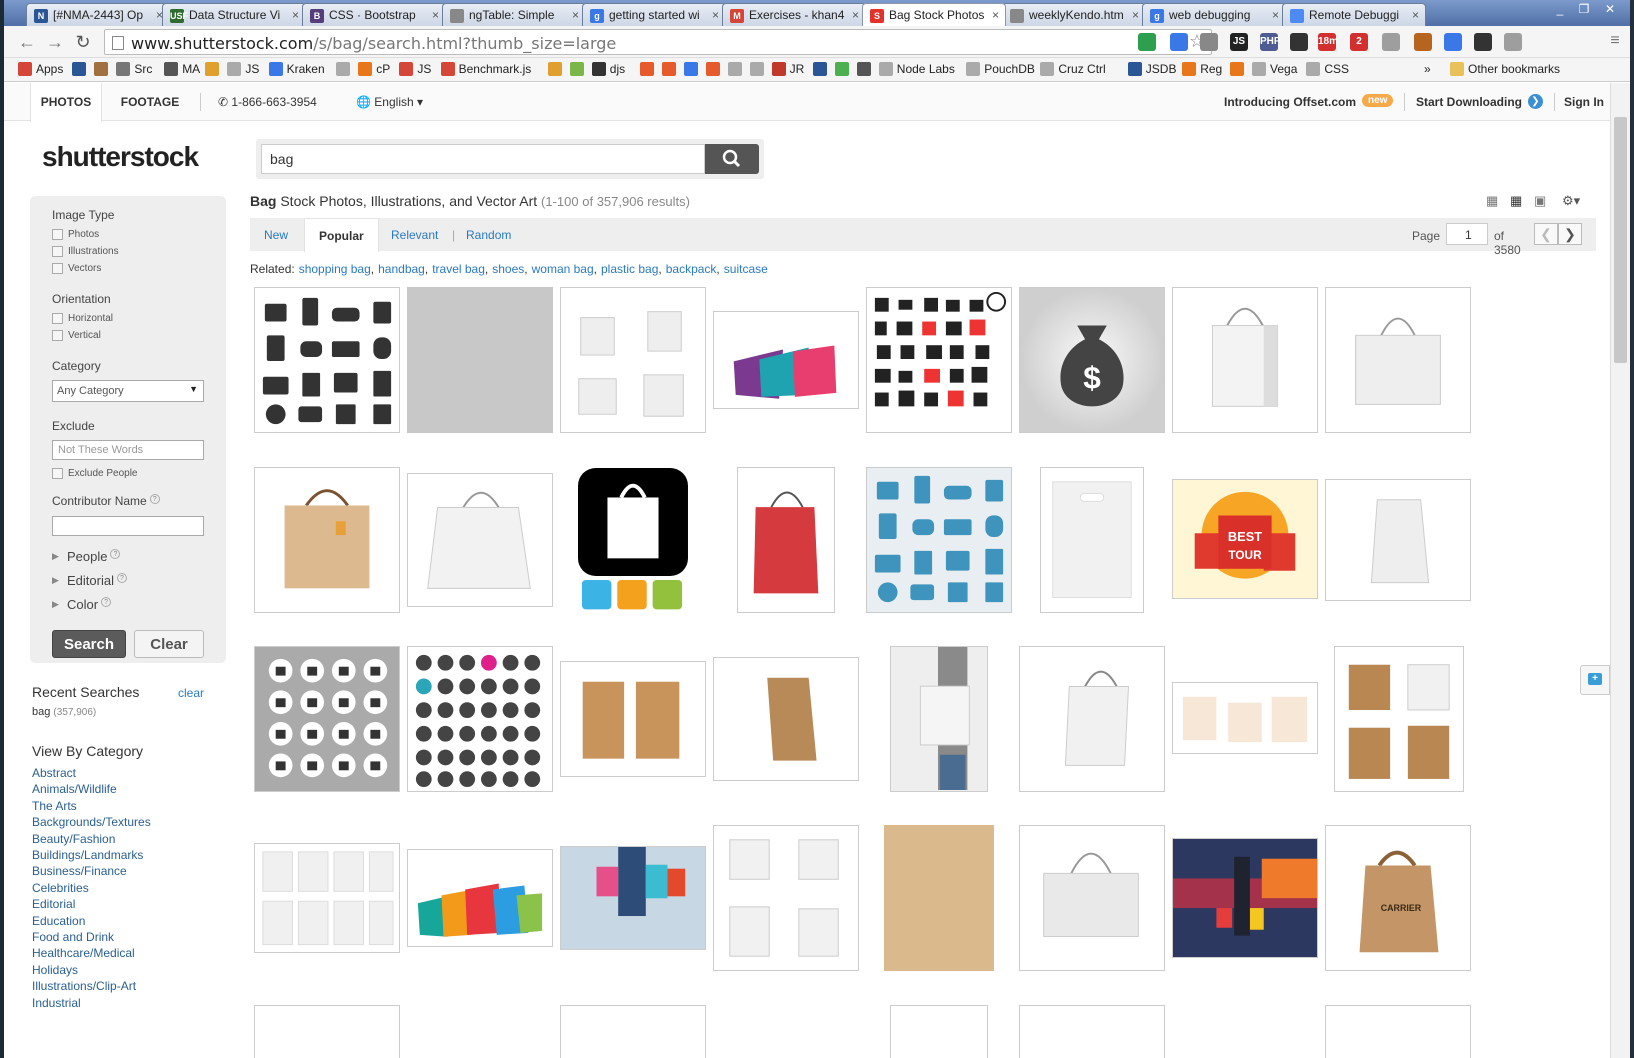 The width and height of the screenshot is (1634, 1058). Describe the element at coordinates (134, 69) in the screenshot. I see `bookmark-item: Src` at that location.